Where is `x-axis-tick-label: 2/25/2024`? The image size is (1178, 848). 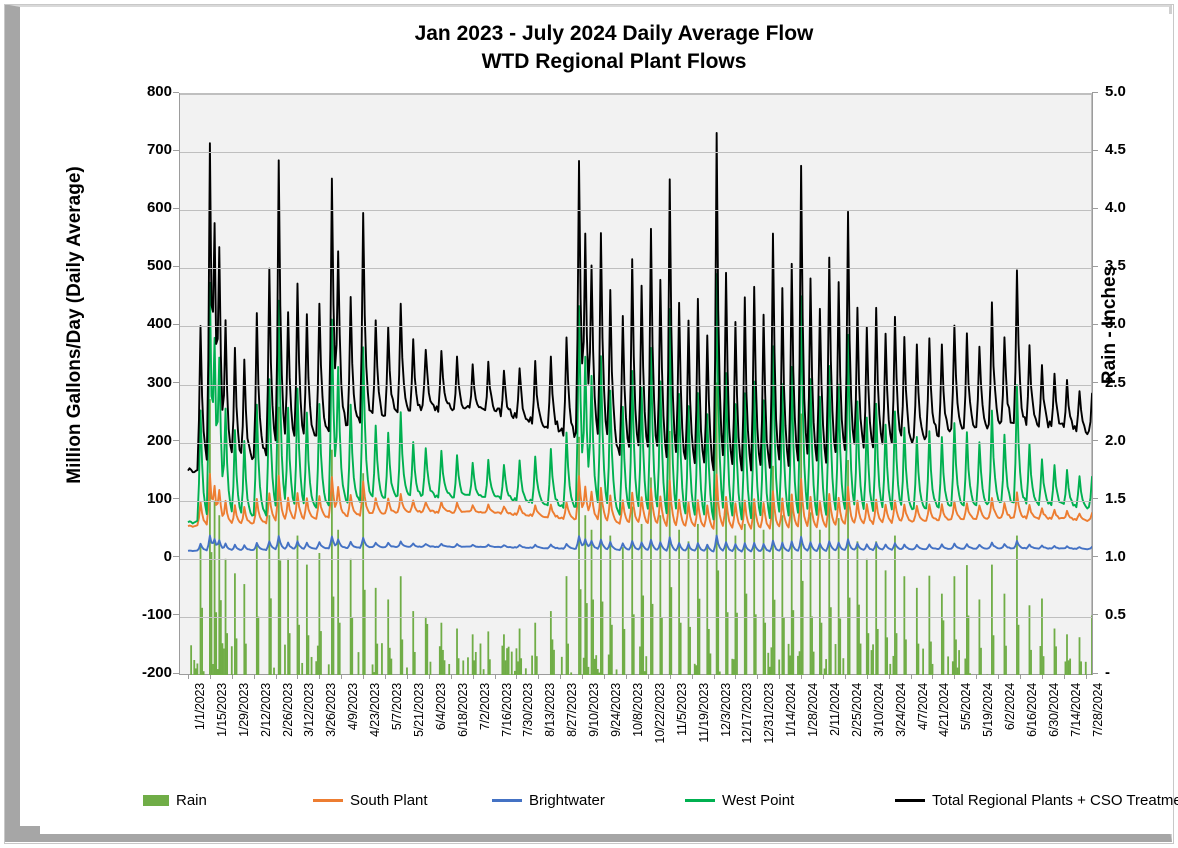
x-axis-tick-label: 2/25/2024 is located at coordinates (856, 710).